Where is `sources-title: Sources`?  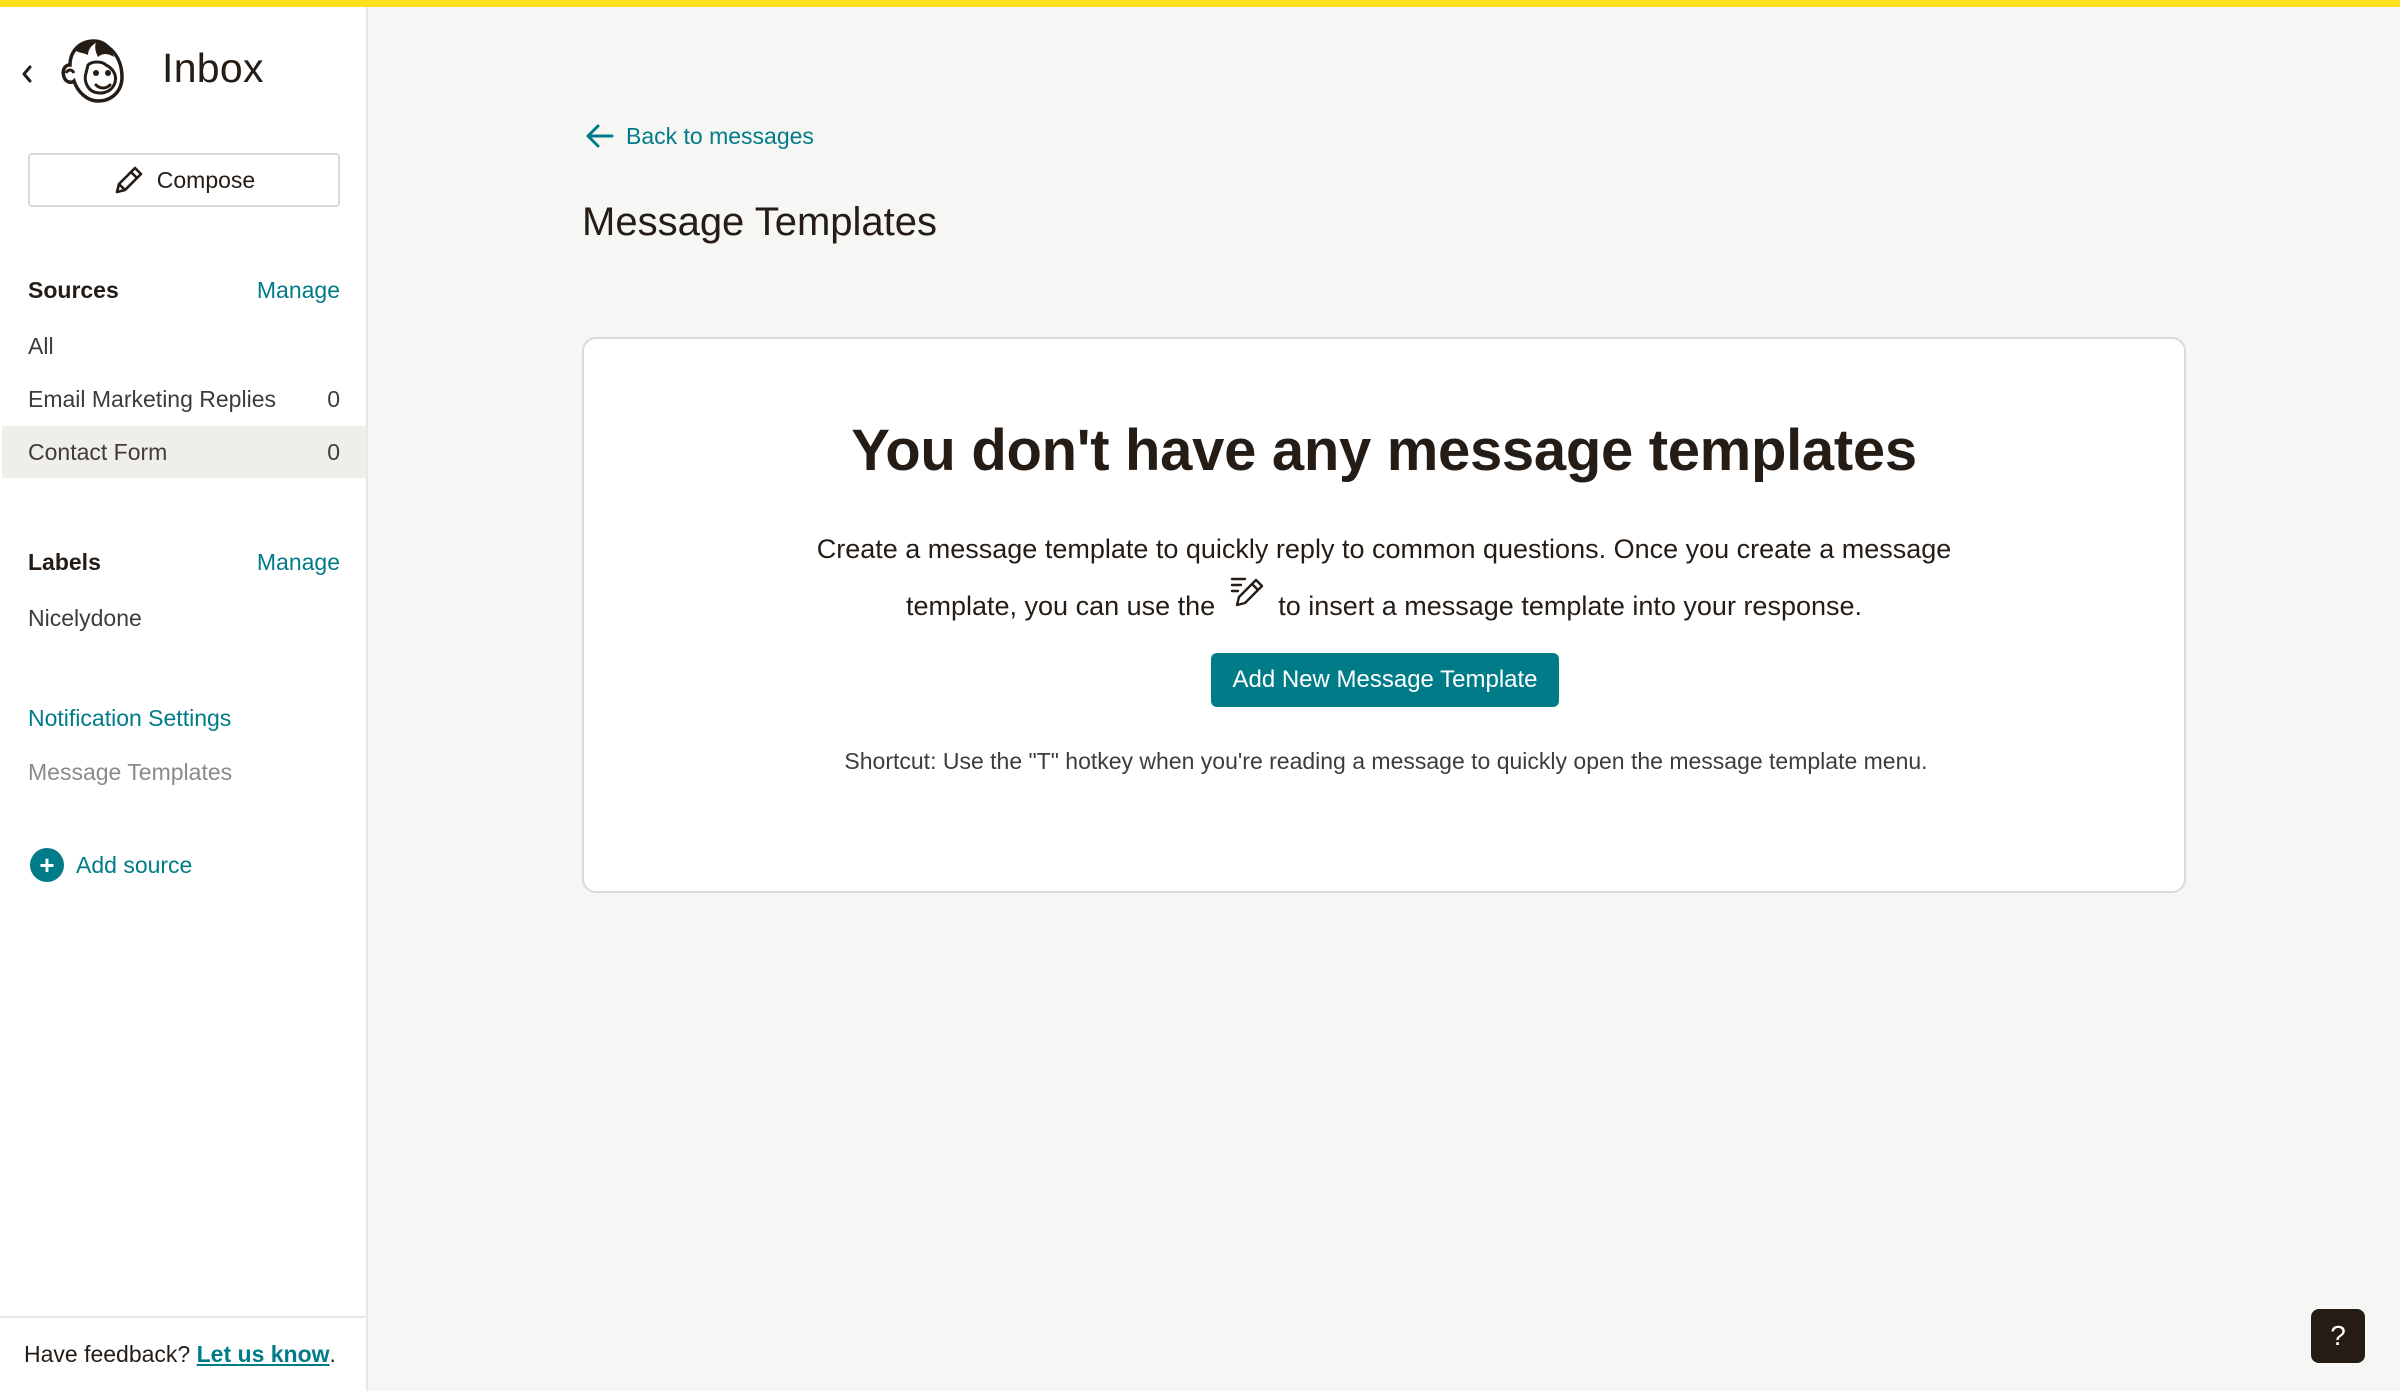
sources-title: Sources is located at coordinates (73, 289).